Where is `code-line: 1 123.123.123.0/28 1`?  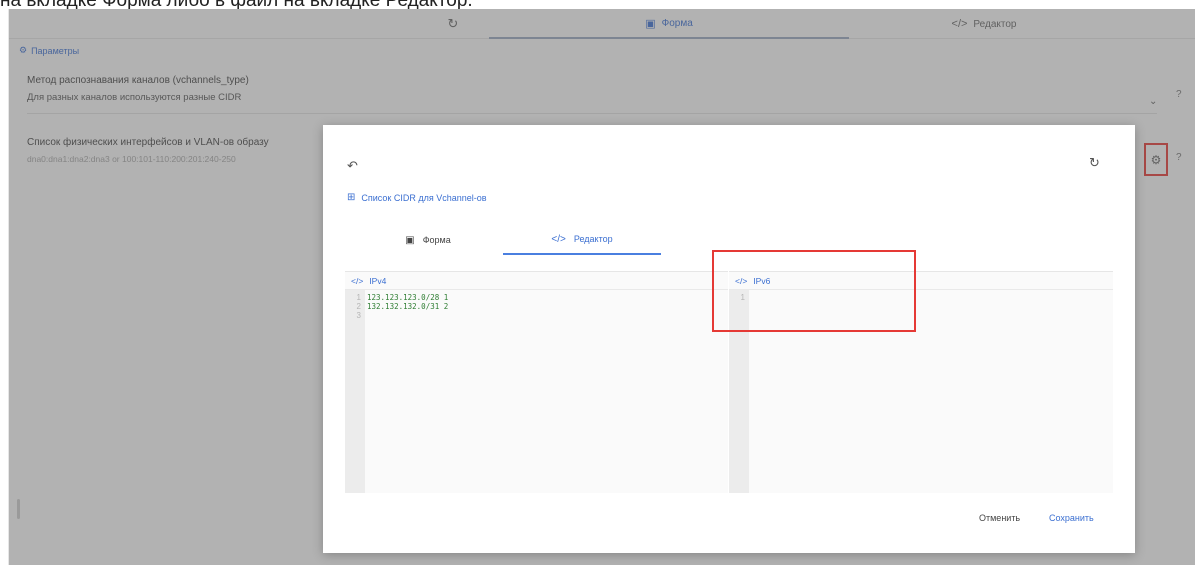
code-line: 1 123.123.123.0/28 1 is located at coordinates (536, 297).